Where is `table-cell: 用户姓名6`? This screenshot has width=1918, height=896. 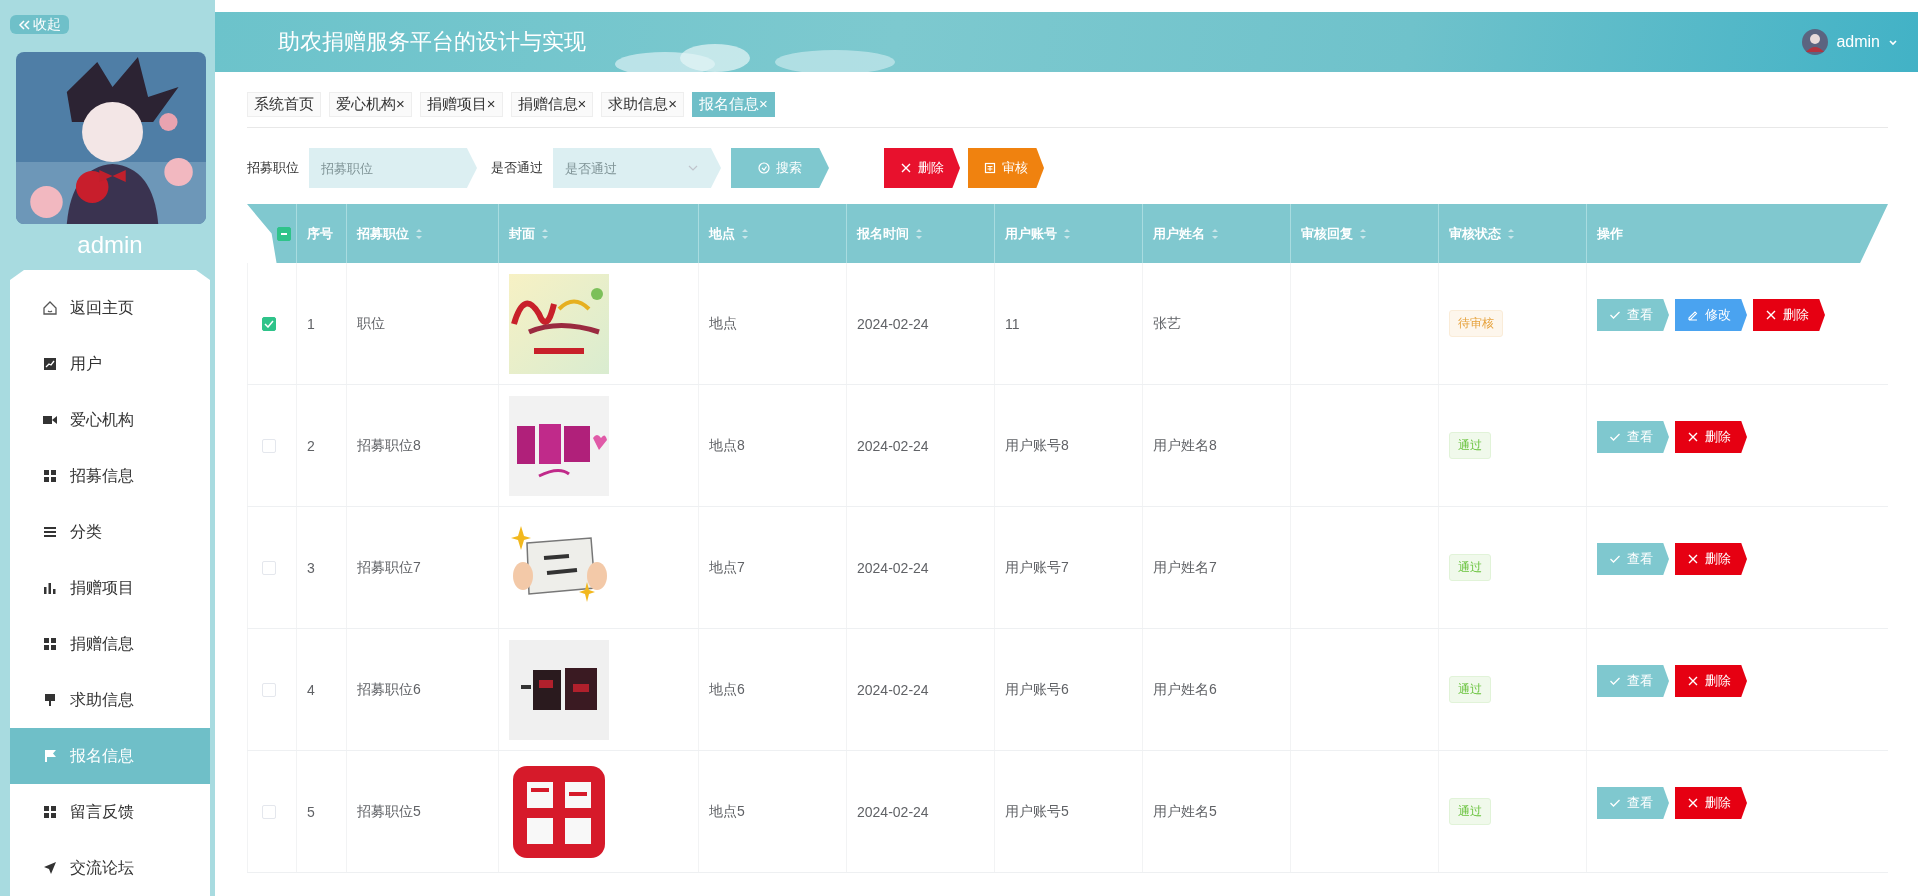
table-cell: 用户姓名6 is located at coordinates (1185, 689).